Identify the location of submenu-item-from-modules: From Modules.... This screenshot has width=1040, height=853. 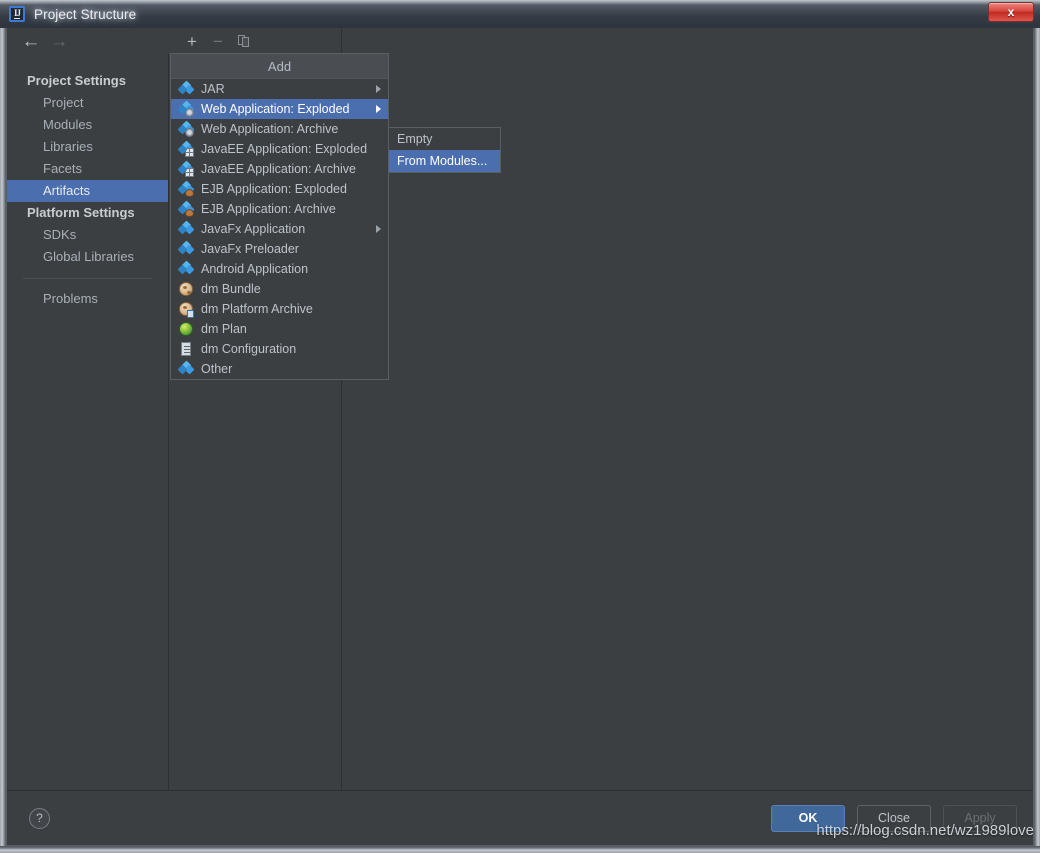
(444, 161).